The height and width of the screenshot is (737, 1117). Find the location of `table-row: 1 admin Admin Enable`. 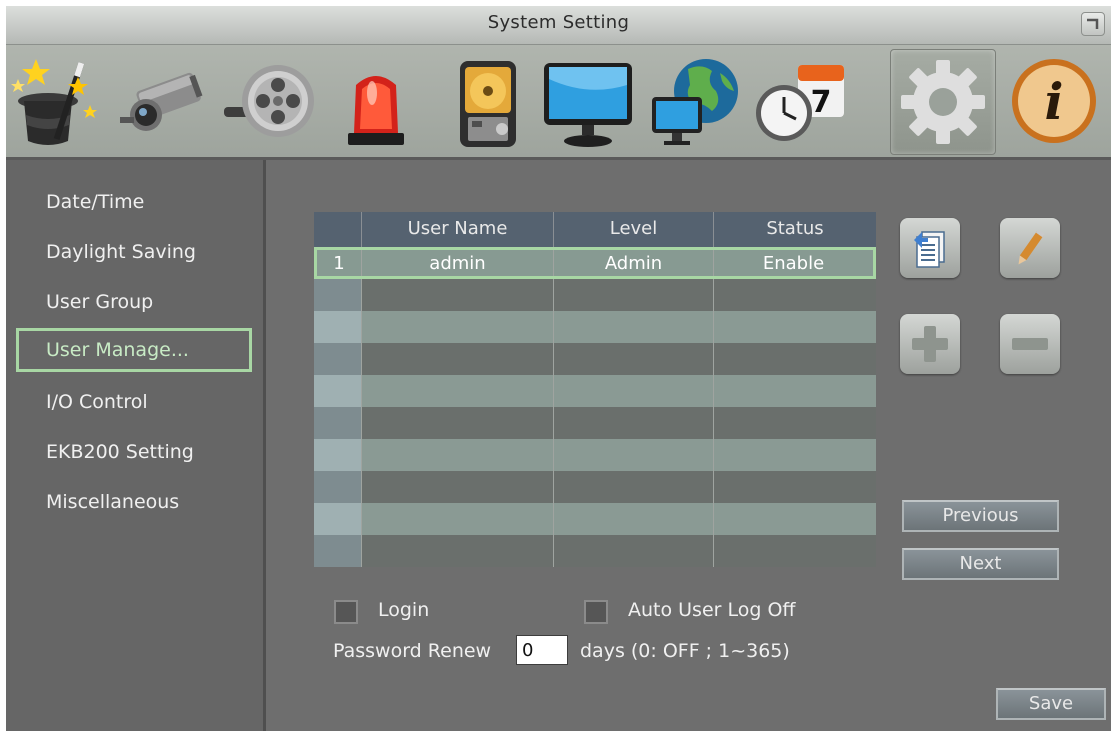

table-row: 1 admin Admin Enable is located at coordinates (595, 263).